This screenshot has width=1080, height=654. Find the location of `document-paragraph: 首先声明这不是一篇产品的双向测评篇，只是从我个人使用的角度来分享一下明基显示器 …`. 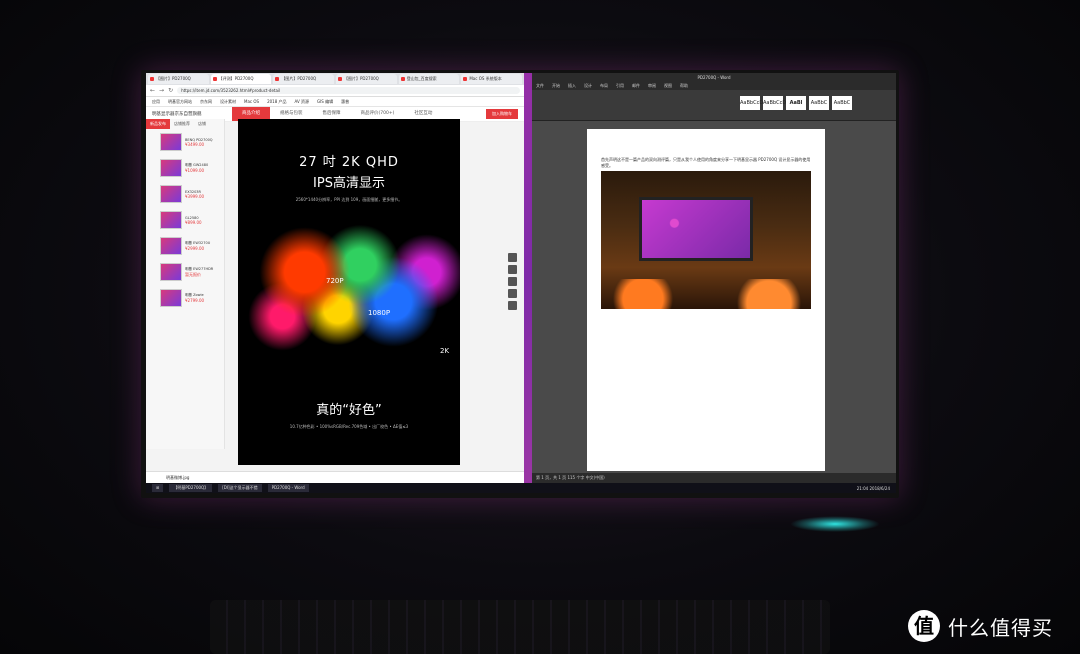

document-paragraph: 首先声明这不是一篇产品的双向测评篇，只是从我个人使用的角度来分享一下明基显示器 … is located at coordinates (707, 163).